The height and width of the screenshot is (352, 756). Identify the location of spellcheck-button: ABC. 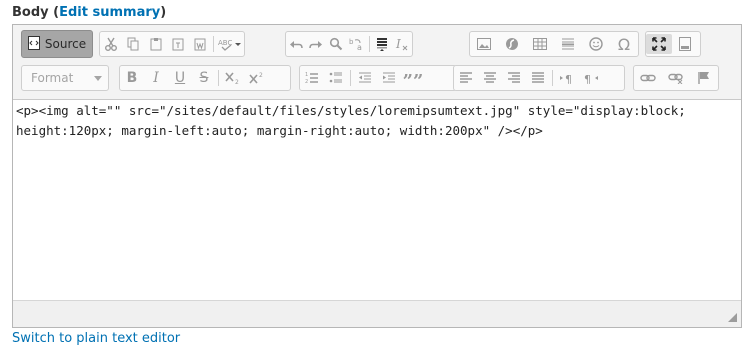
(230, 44).